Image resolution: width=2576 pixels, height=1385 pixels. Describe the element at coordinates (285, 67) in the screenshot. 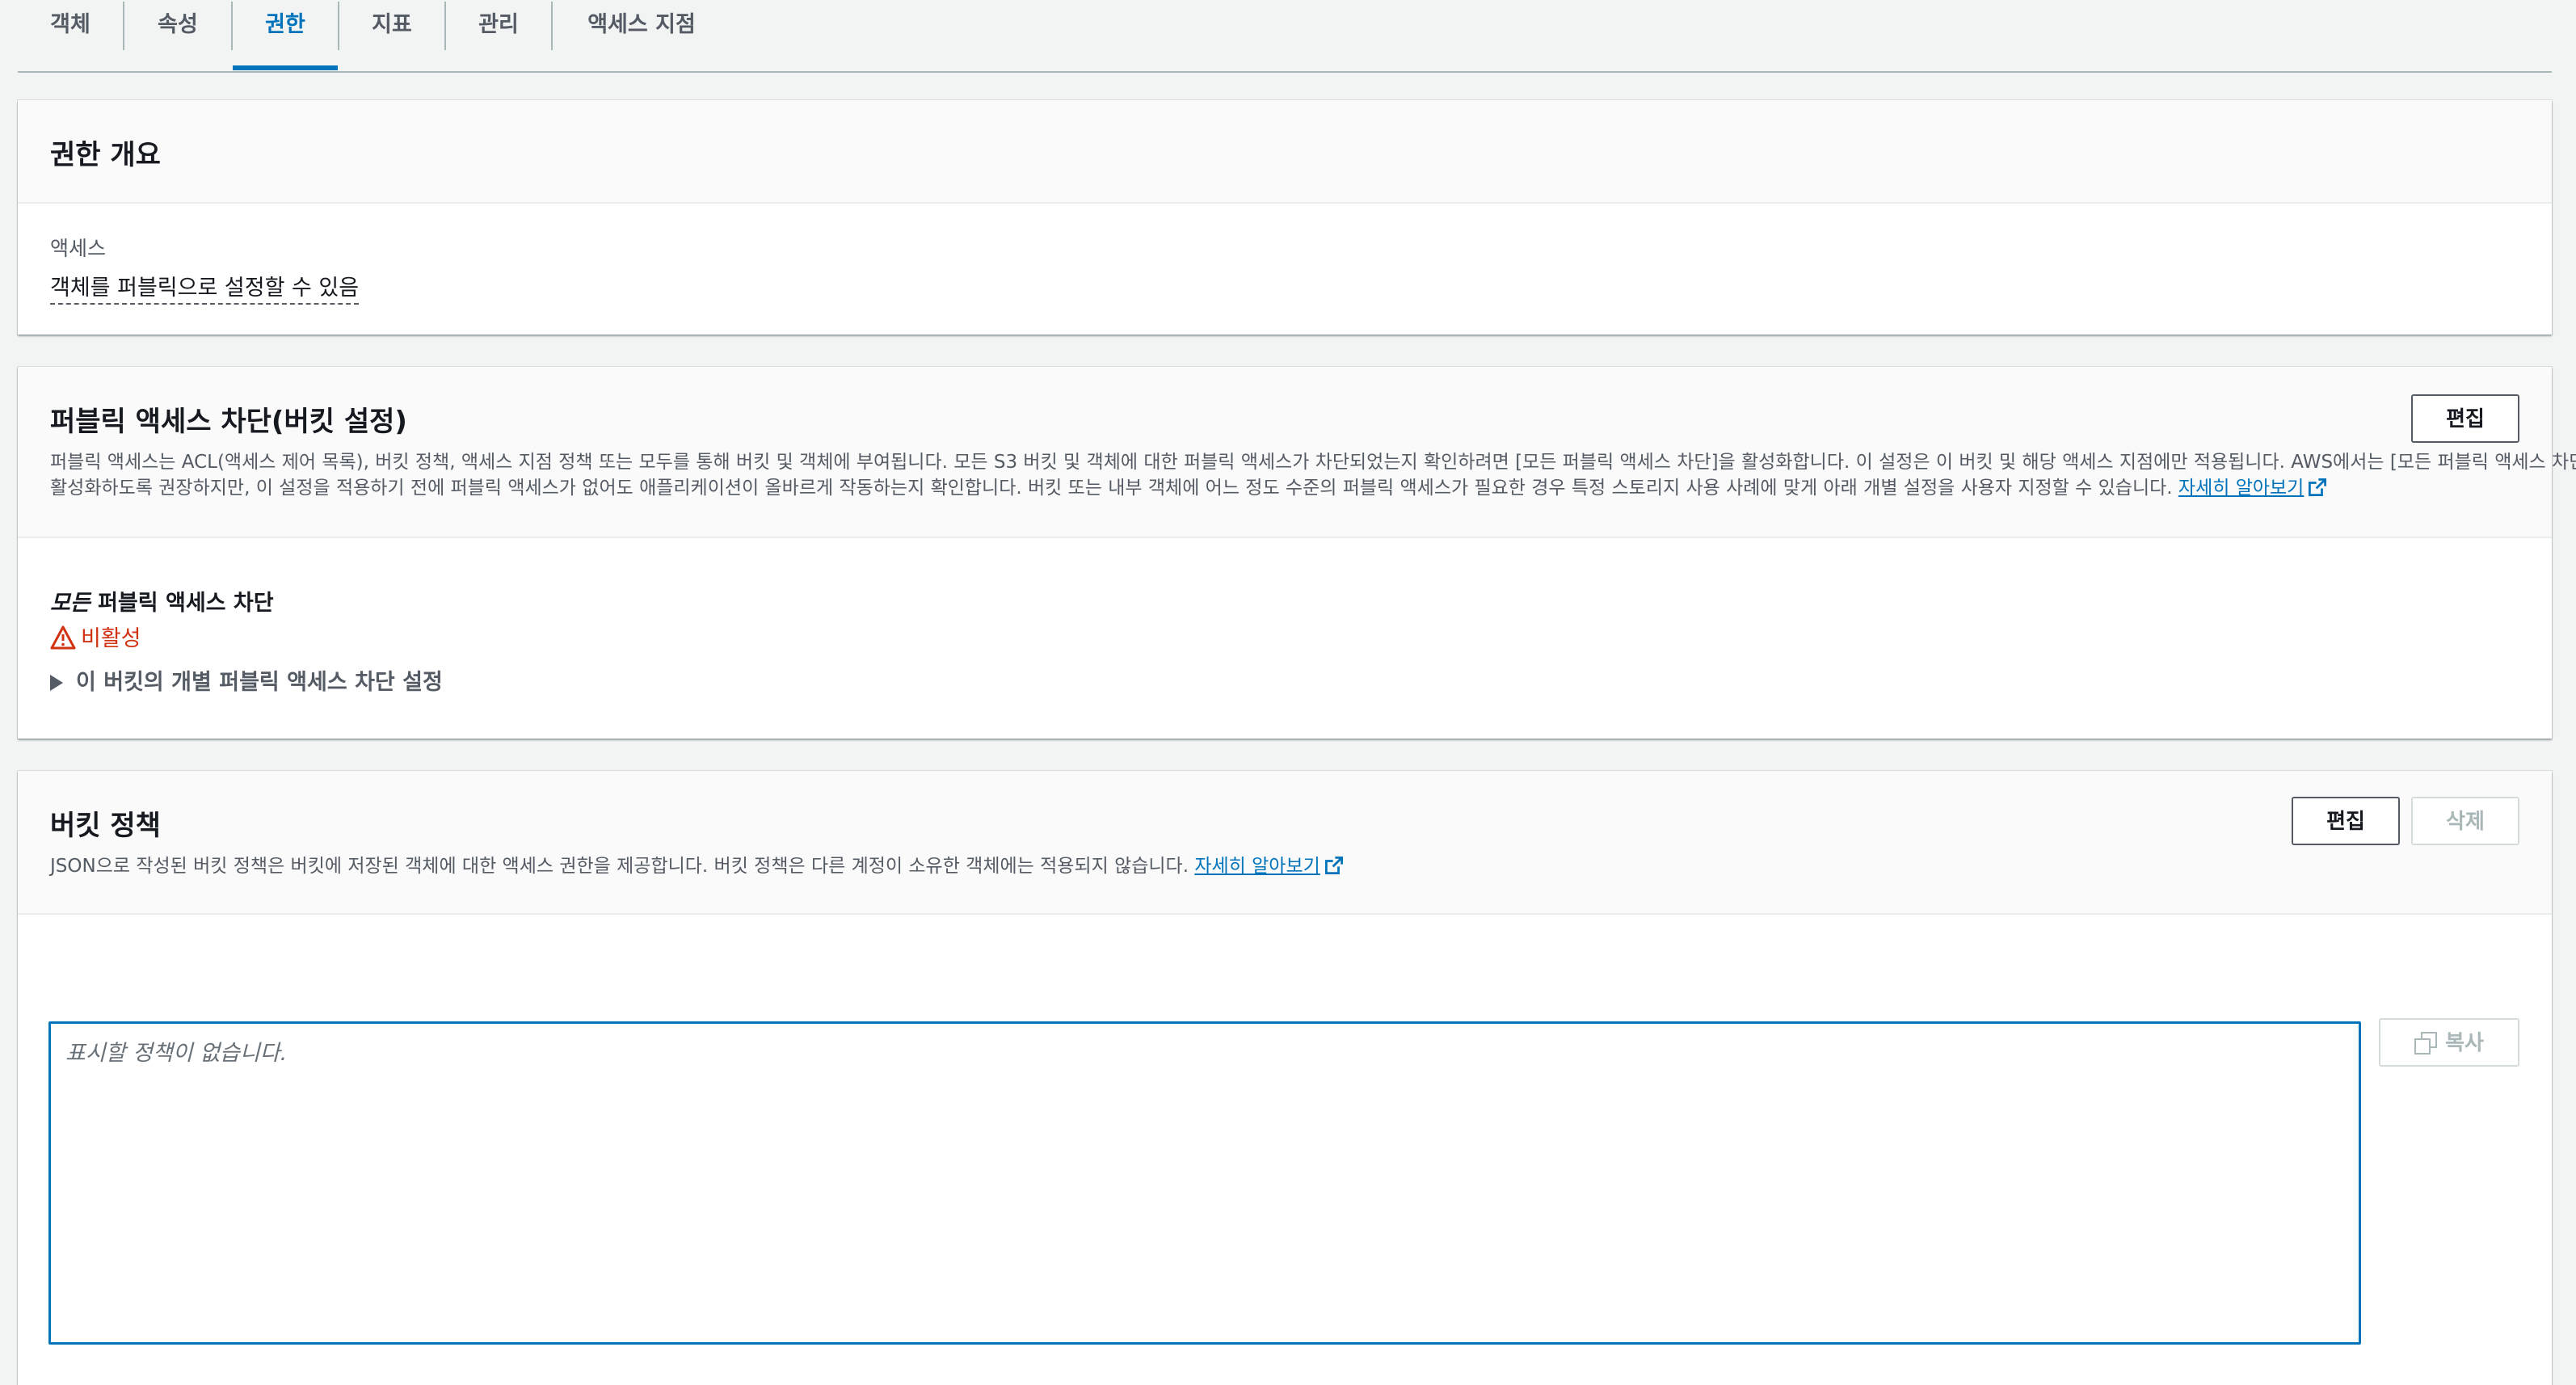

I see `active-tab-indicator` at that location.